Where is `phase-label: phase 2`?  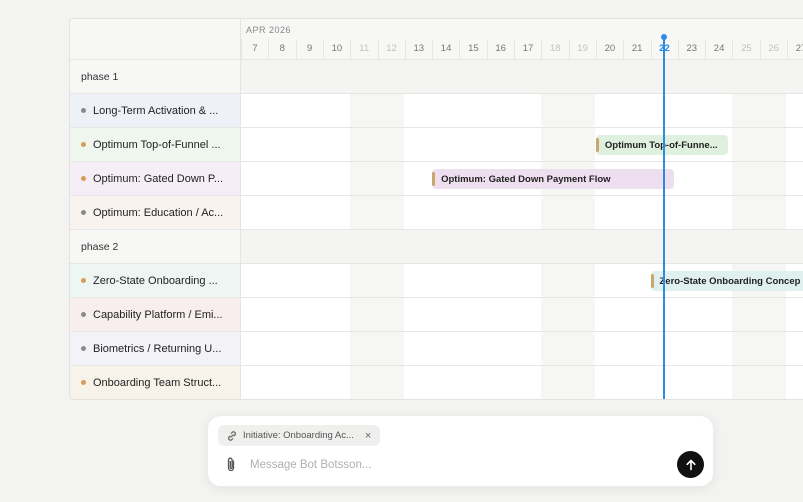
phase-label: phase 2 is located at coordinates (155, 246).